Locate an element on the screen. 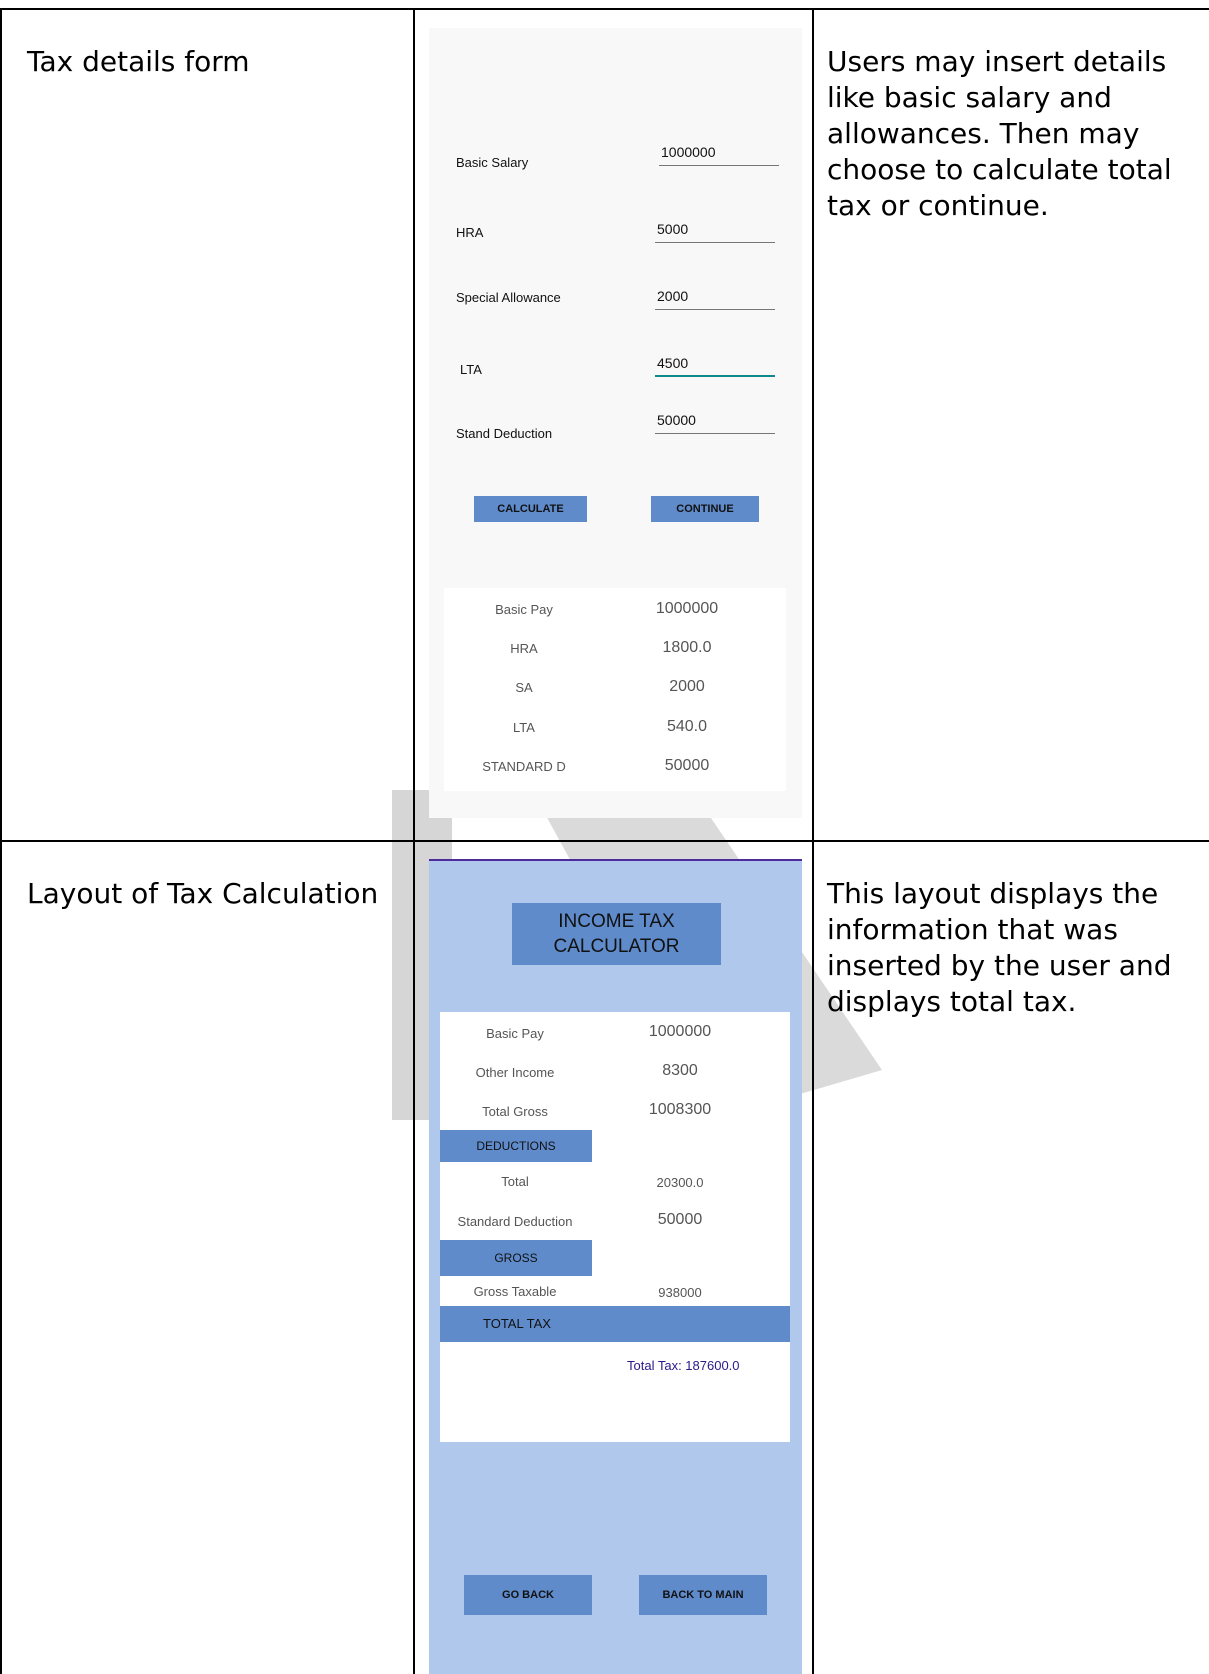  calculate-button: CALCULATE is located at coordinates (530, 509).